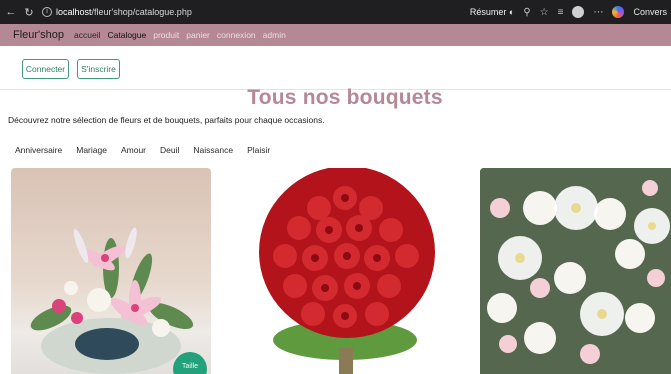  I want to click on red-roses-image, so click(347, 271).